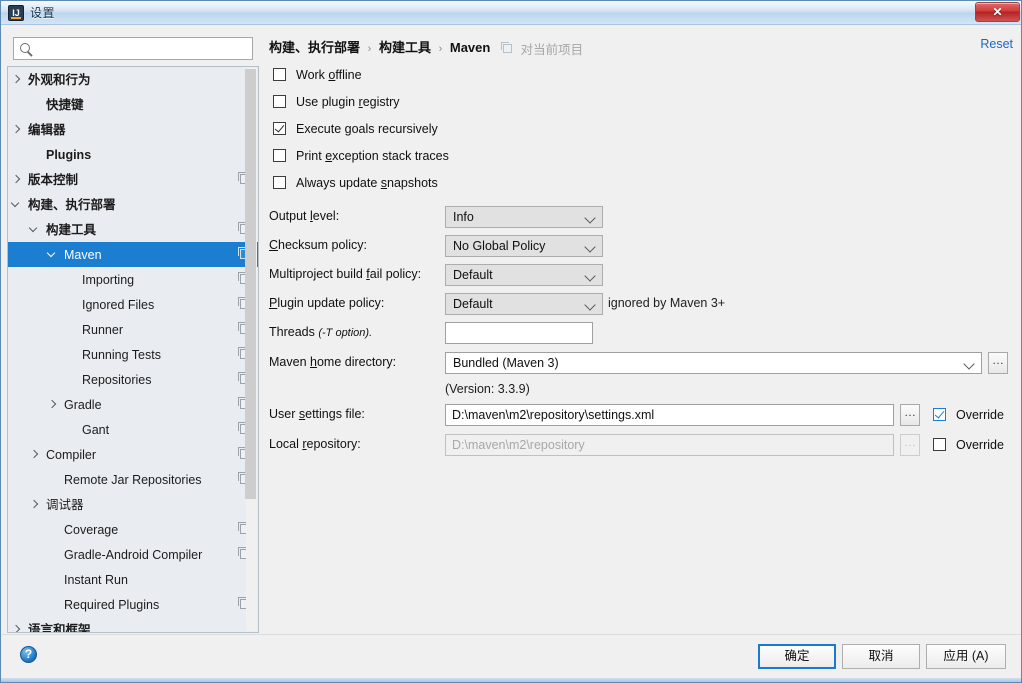  What do you see at coordinates (910, 414) in the screenshot?
I see `user-settings-browse-button` at bounding box center [910, 414].